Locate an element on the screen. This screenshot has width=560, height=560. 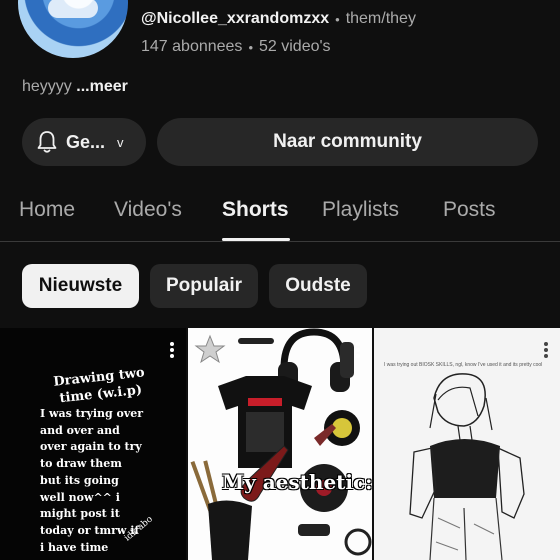
filter-chip-newest: Nieuwste is located at coordinates (80, 286).